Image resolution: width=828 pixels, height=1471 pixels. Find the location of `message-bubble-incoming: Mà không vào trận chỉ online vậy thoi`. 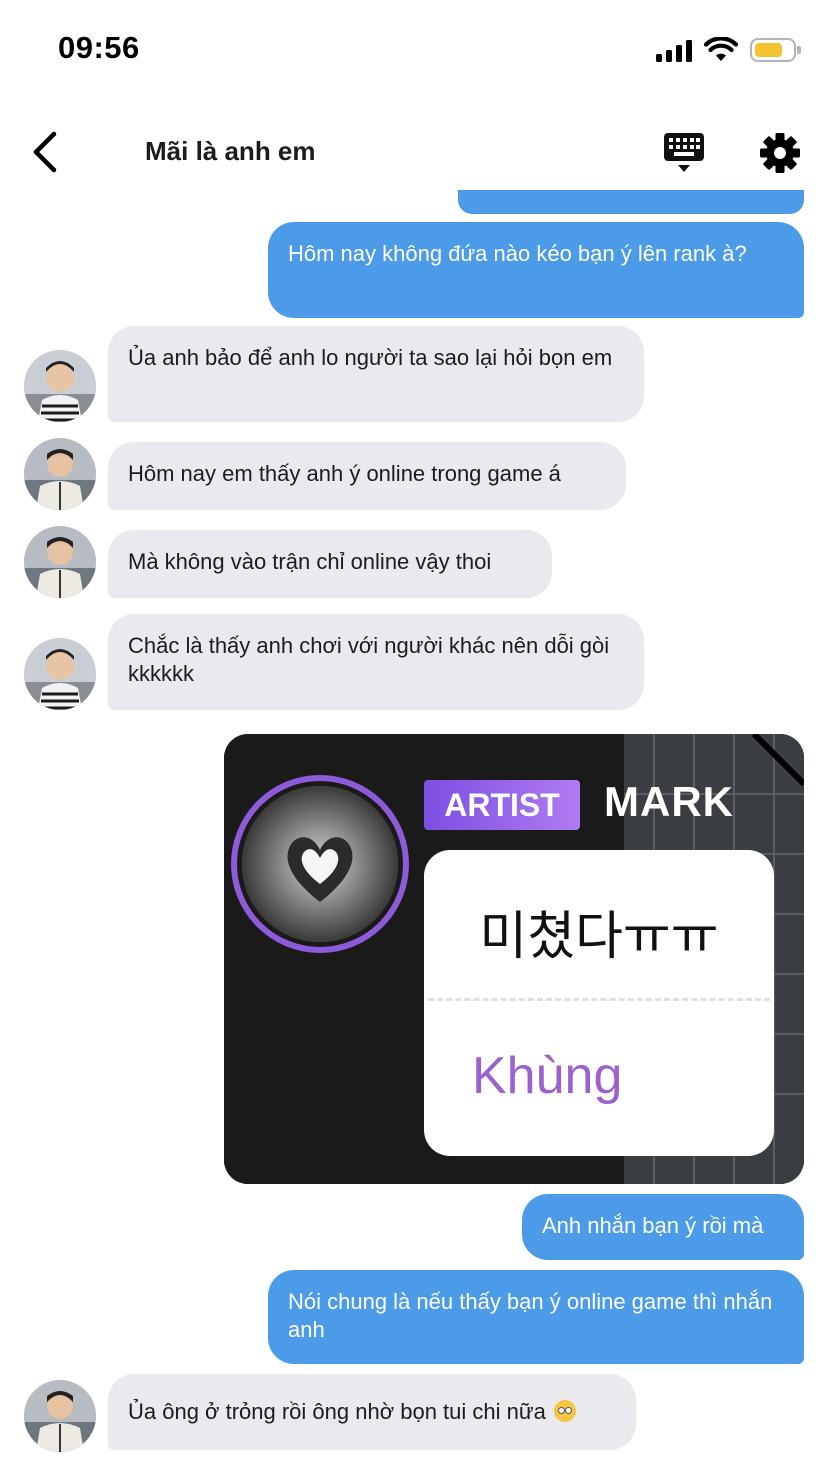

message-bubble-incoming: Mà không vào trận chỉ online vậy thoi is located at coordinates (330, 564).